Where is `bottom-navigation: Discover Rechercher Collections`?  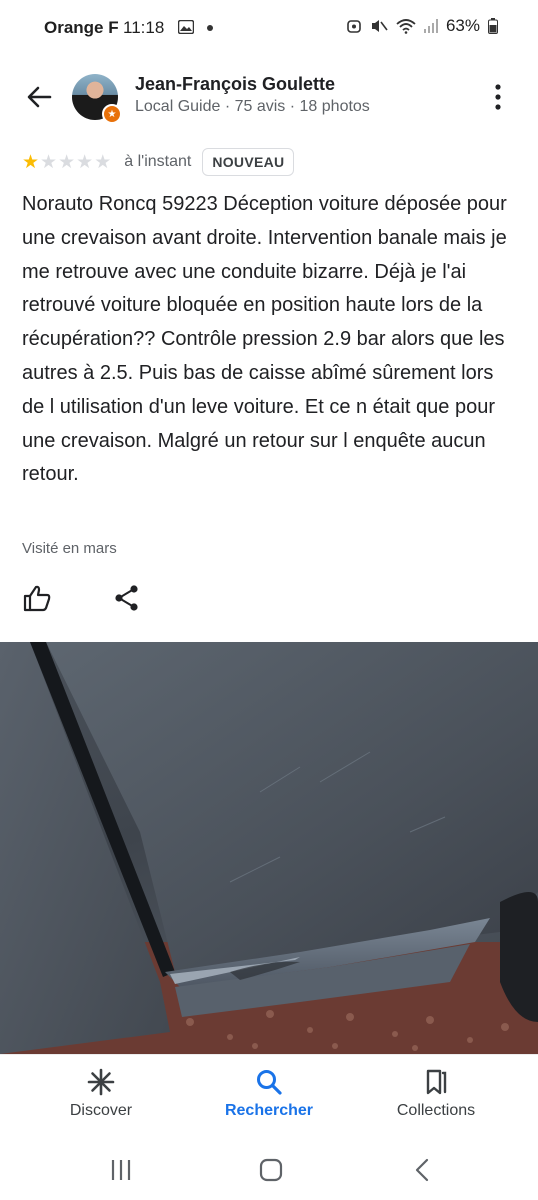
bottom-navigation: Discover Rechercher Collections is located at coordinates (269, 1097).